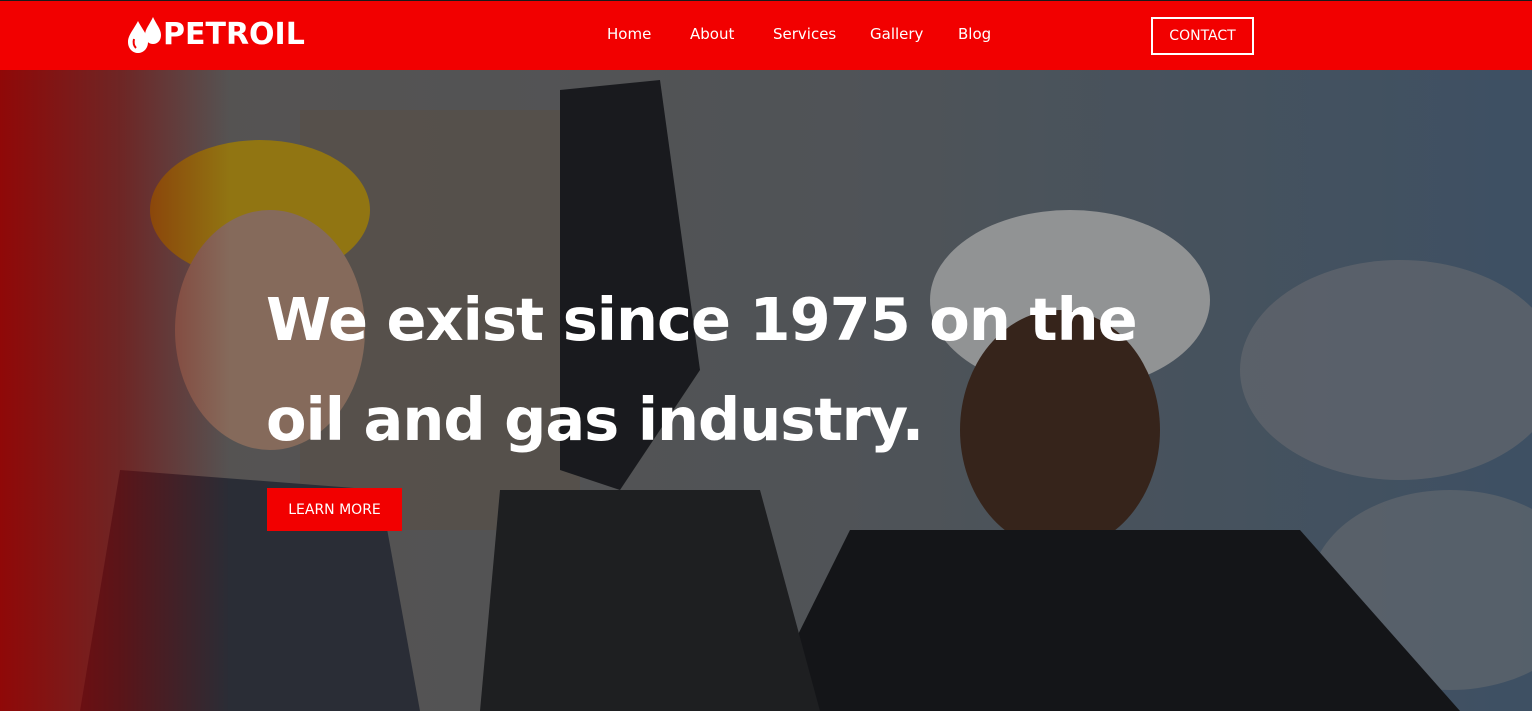  I want to click on nav-link-about: About, so click(712, 34).